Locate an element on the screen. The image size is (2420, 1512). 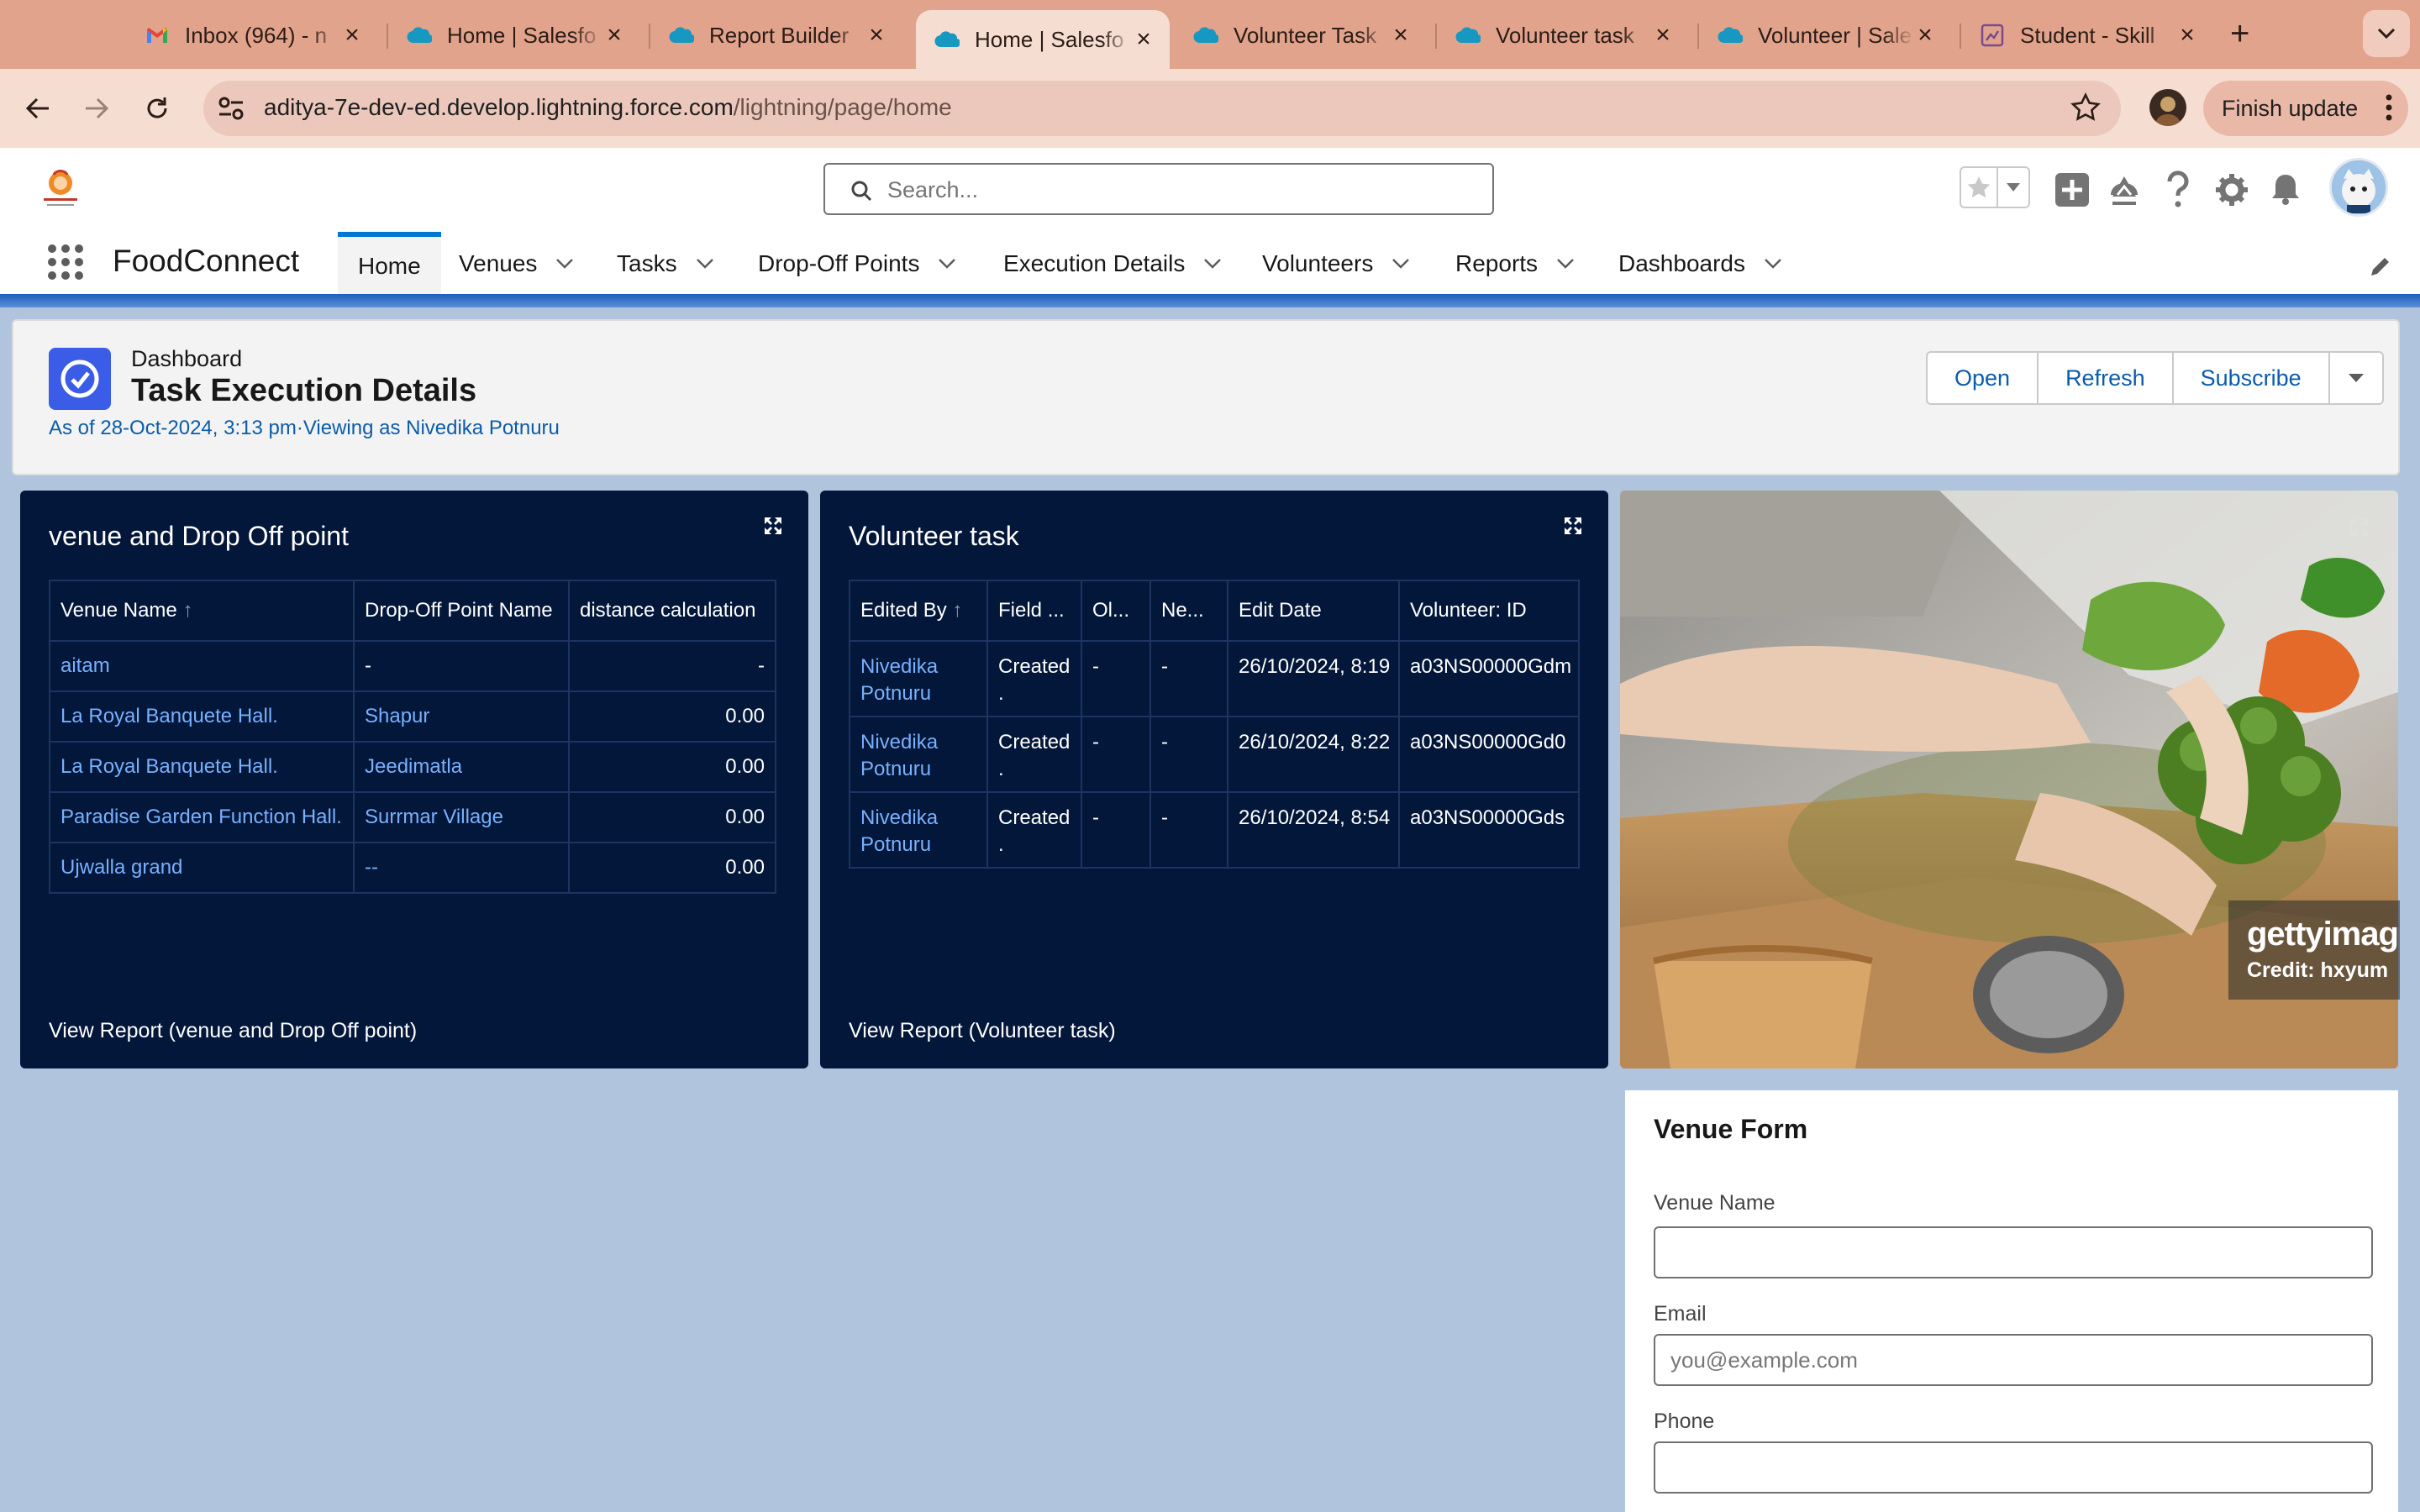
column-header: Drop-Off Point Name is located at coordinates (462, 611).